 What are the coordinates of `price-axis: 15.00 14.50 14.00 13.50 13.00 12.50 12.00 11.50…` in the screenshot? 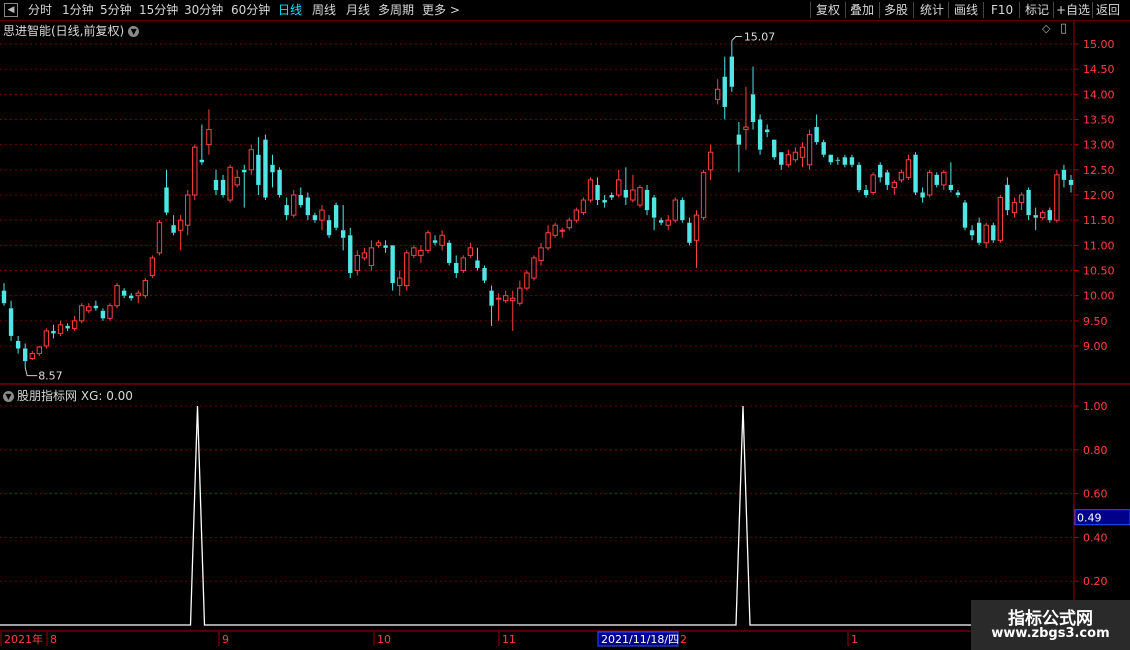 It's located at (1094, 195).